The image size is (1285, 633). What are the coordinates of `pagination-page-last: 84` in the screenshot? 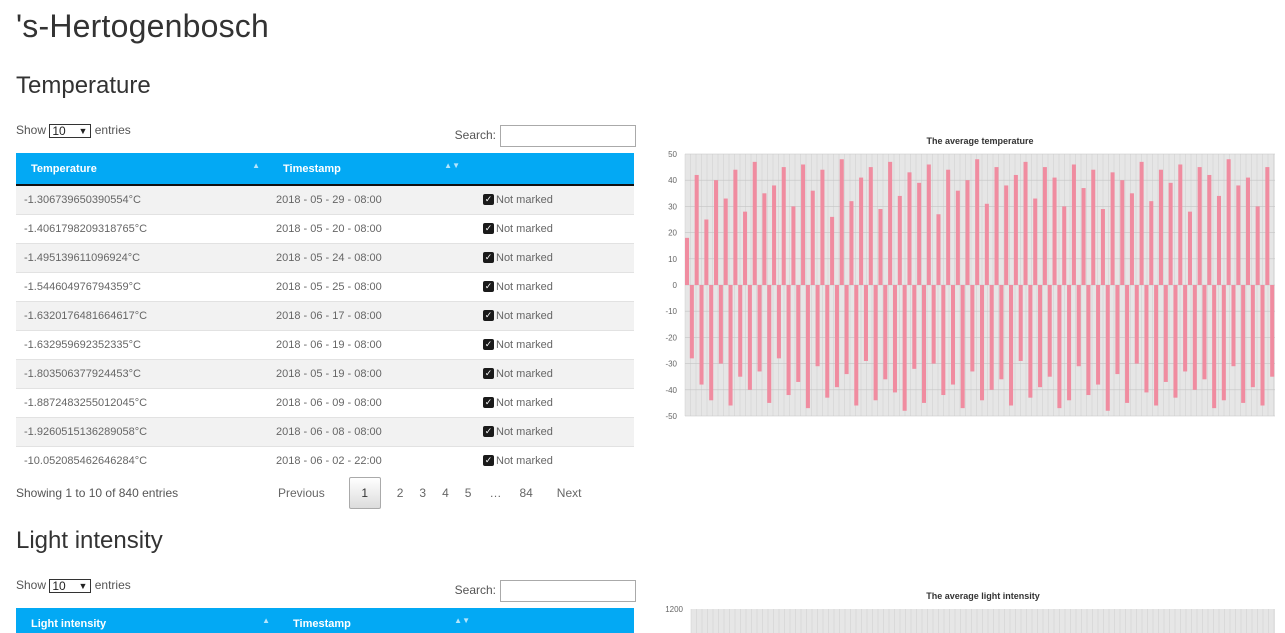 It's located at (525, 493).